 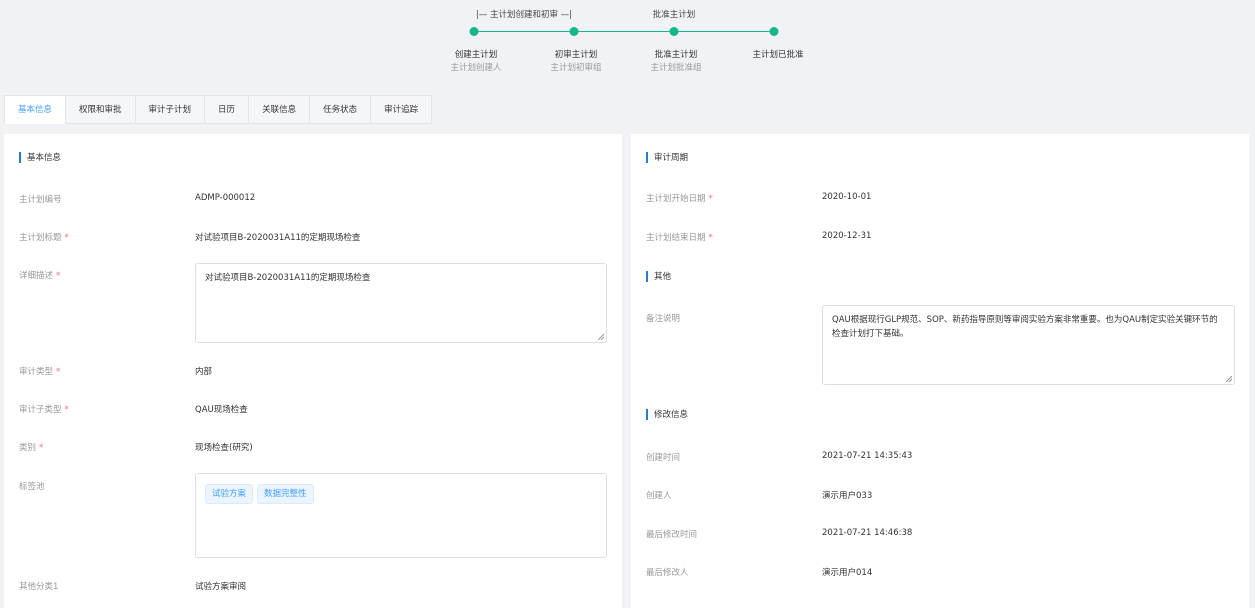 What do you see at coordinates (676, 55) in the screenshot?
I see `step-title-approve: 批准主计划` at bounding box center [676, 55].